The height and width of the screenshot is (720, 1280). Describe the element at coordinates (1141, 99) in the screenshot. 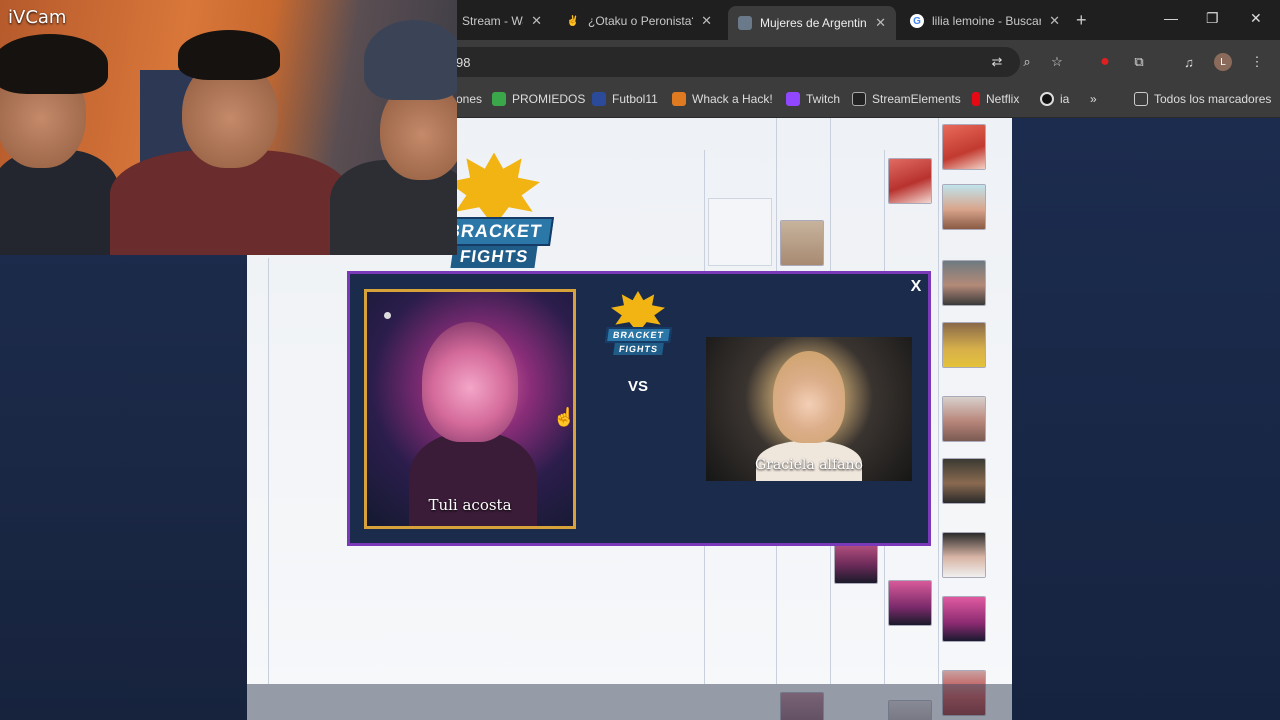

I see `folder-icon` at that location.